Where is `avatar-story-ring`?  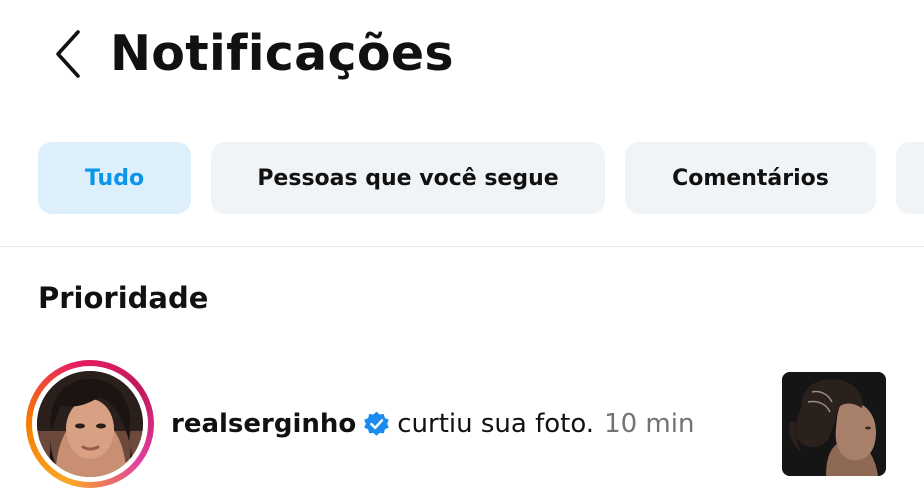
avatar-story-ring is located at coordinates (90, 424).